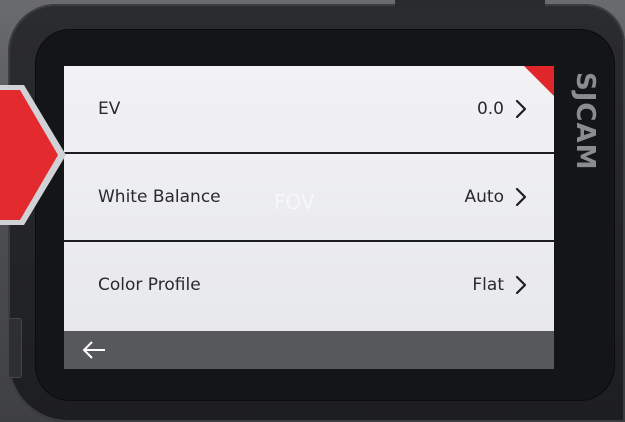 The height and width of the screenshot is (422, 625). I want to click on camera-top-edge, so click(470, 6).